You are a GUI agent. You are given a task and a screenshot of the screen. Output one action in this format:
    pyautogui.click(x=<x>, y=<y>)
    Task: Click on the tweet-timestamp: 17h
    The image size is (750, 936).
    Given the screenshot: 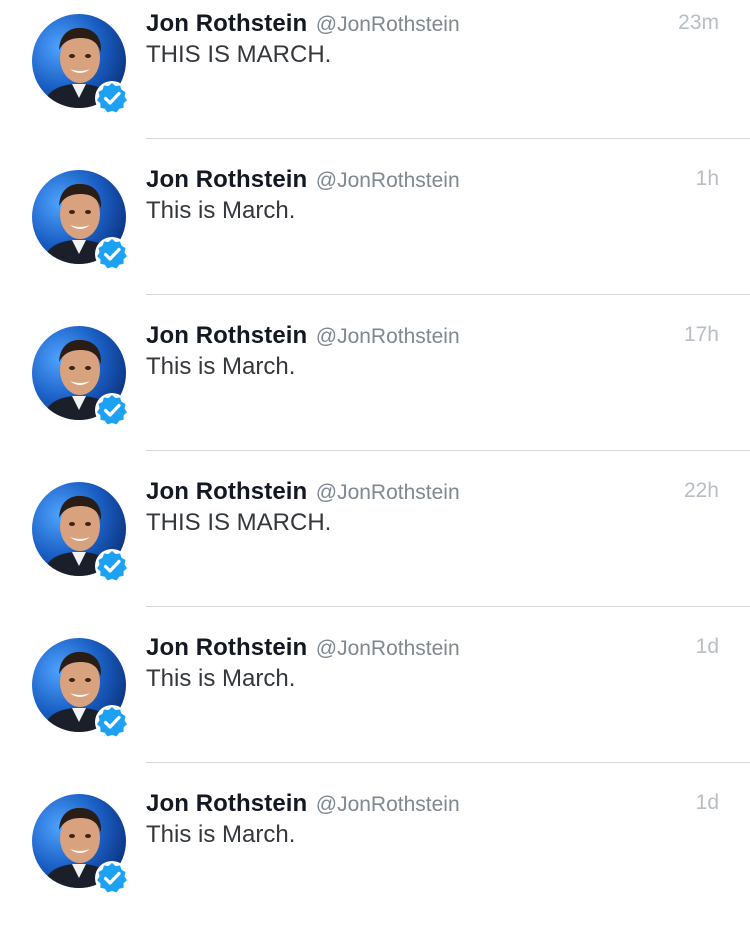 What is the action you would take?
    pyautogui.click(x=701, y=334)
    